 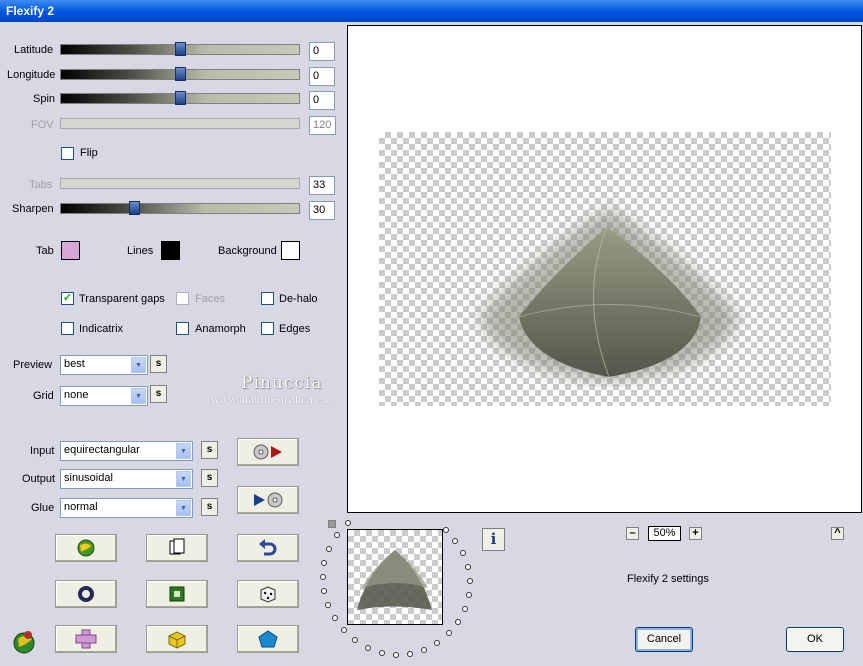 I want to click on indicatrix-checkbox, so click(x=67, y=328).